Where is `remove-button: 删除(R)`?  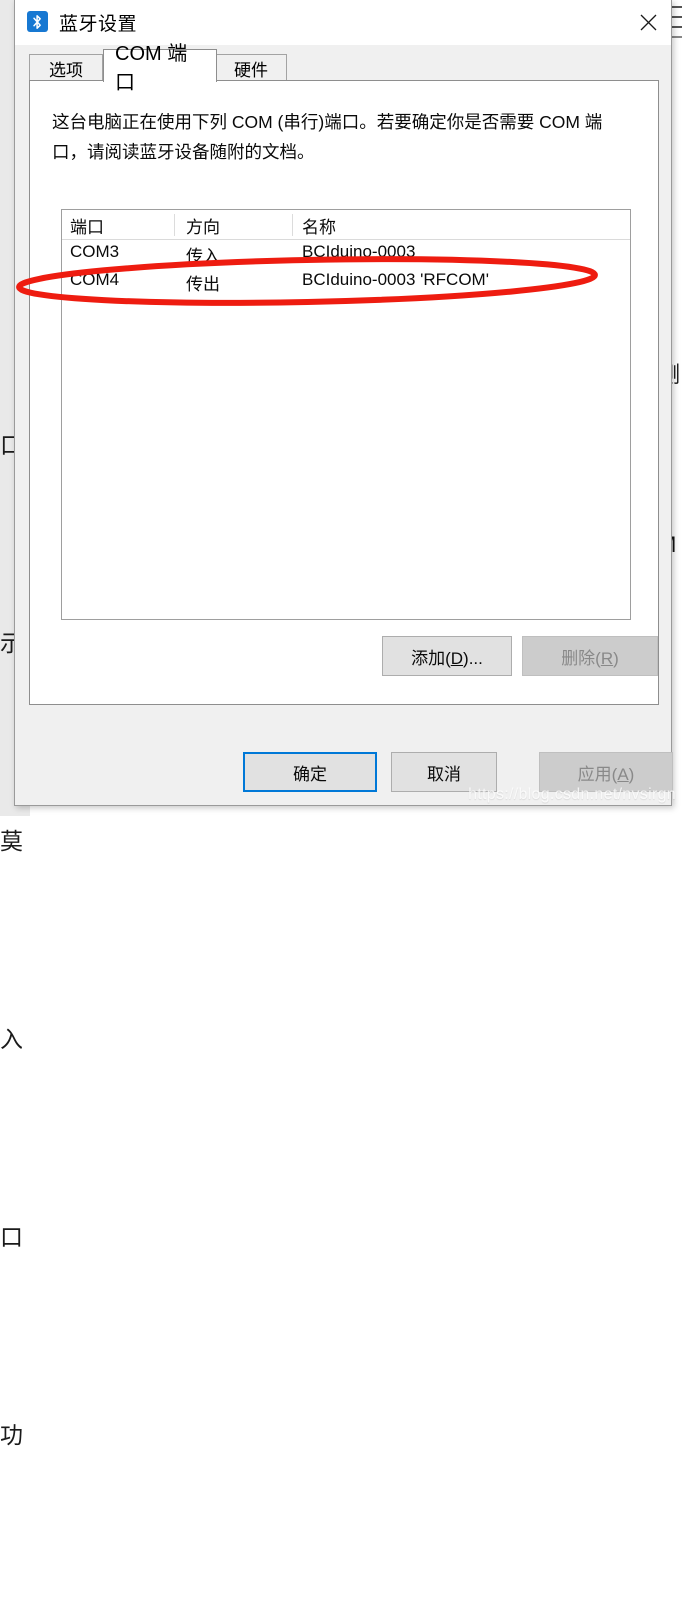 remove-button: 删除(R) is located at coordinates (590, 656).